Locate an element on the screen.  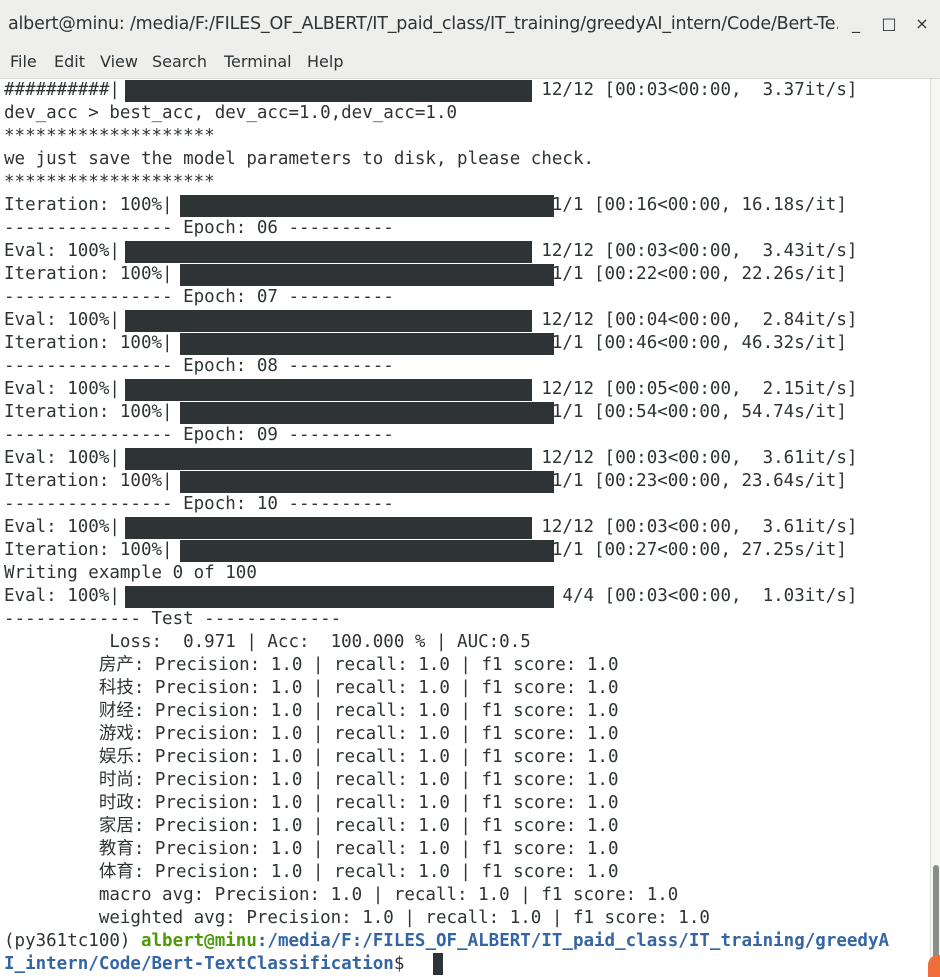
menu-terminal: Terminal is located at coordinates (258, 61).